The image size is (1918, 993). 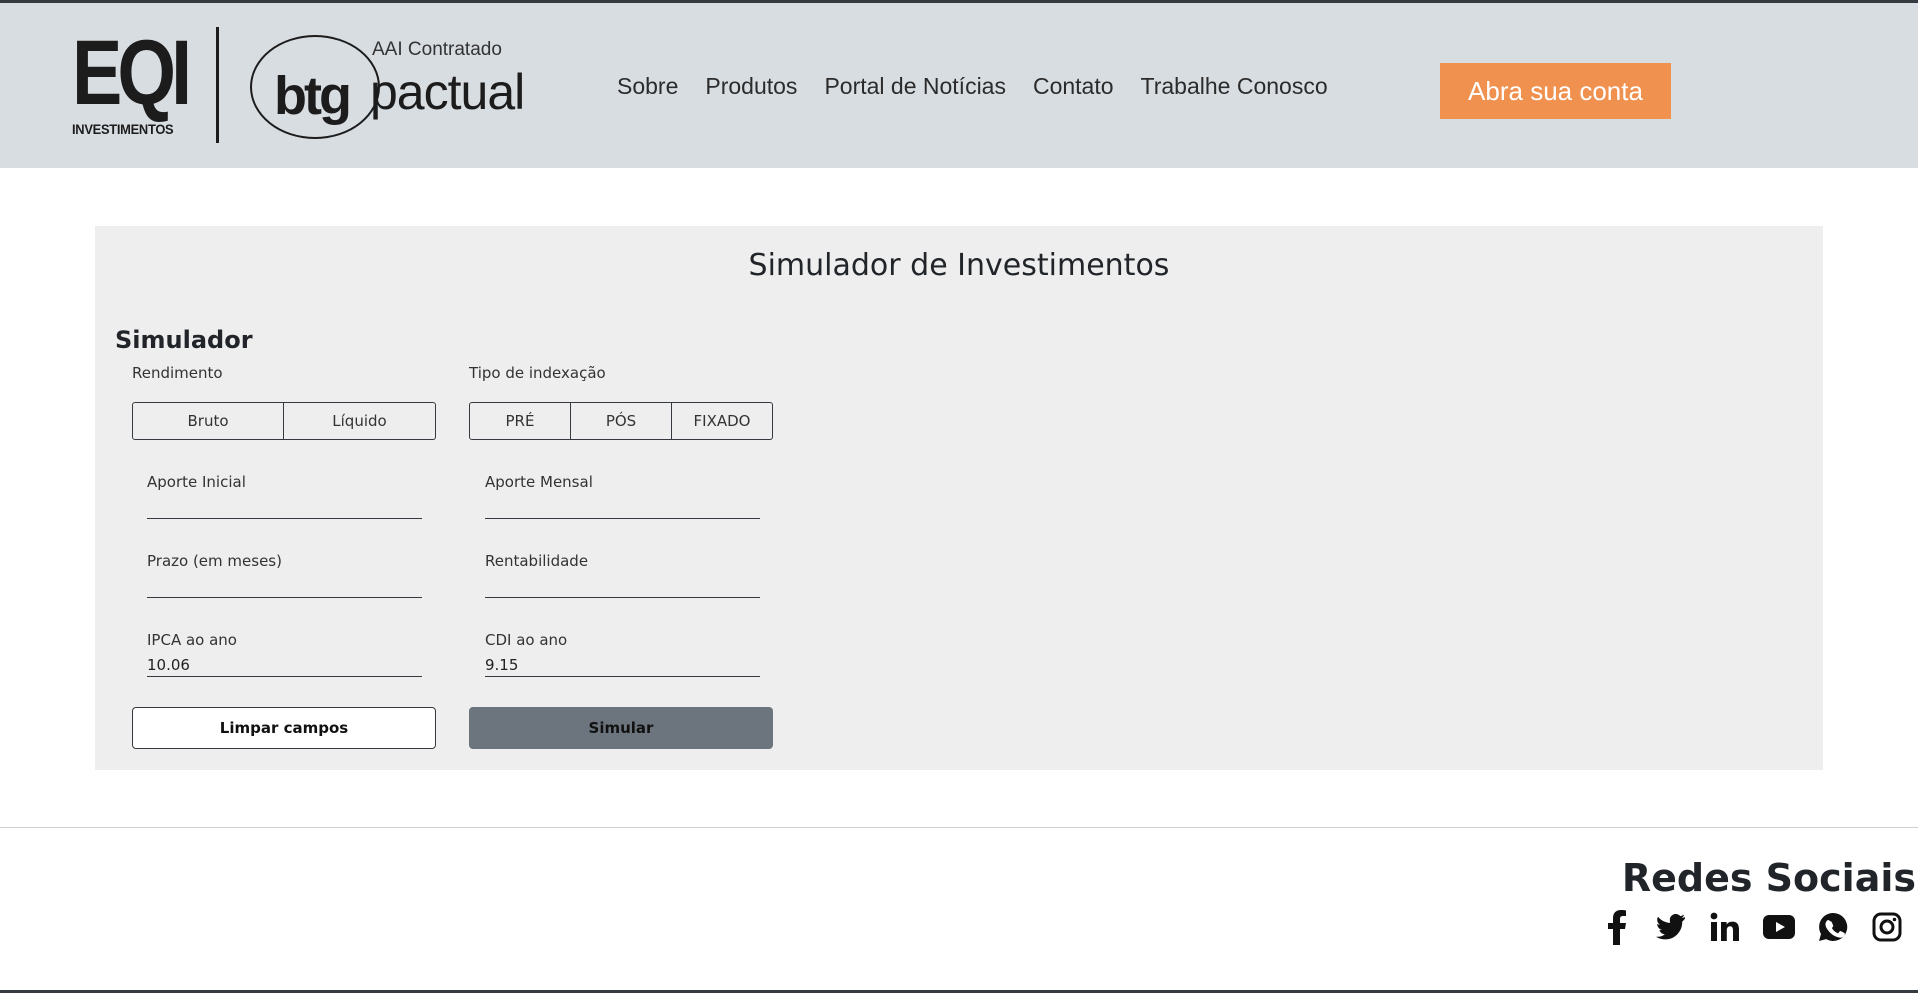 What do you see at coordinates (1833, 927) in the screenshot?
I see `whatsapp-icon` at bounding box center [1833, 927].